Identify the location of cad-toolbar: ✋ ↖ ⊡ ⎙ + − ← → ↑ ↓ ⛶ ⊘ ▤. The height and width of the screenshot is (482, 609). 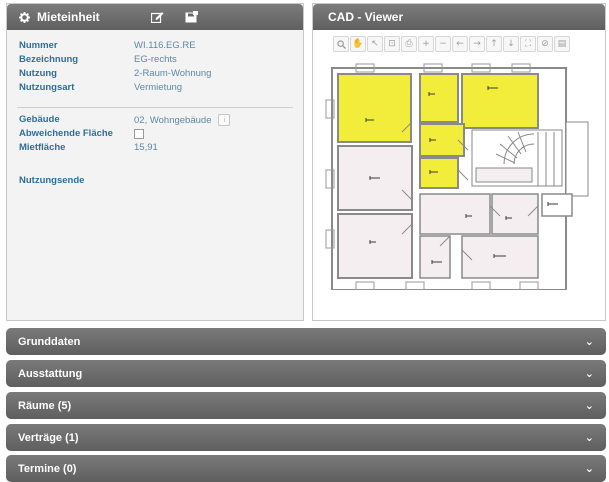
(451, 44).